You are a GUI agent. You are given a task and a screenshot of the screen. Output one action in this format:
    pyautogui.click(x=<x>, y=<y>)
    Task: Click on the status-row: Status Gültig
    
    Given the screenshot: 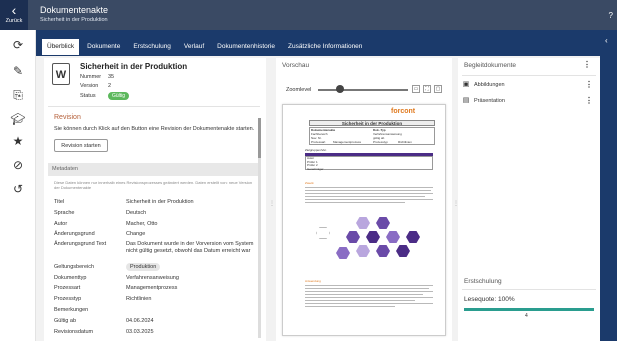 What is the action you would take?
    pyautogui.click(x=105, y=96)
    